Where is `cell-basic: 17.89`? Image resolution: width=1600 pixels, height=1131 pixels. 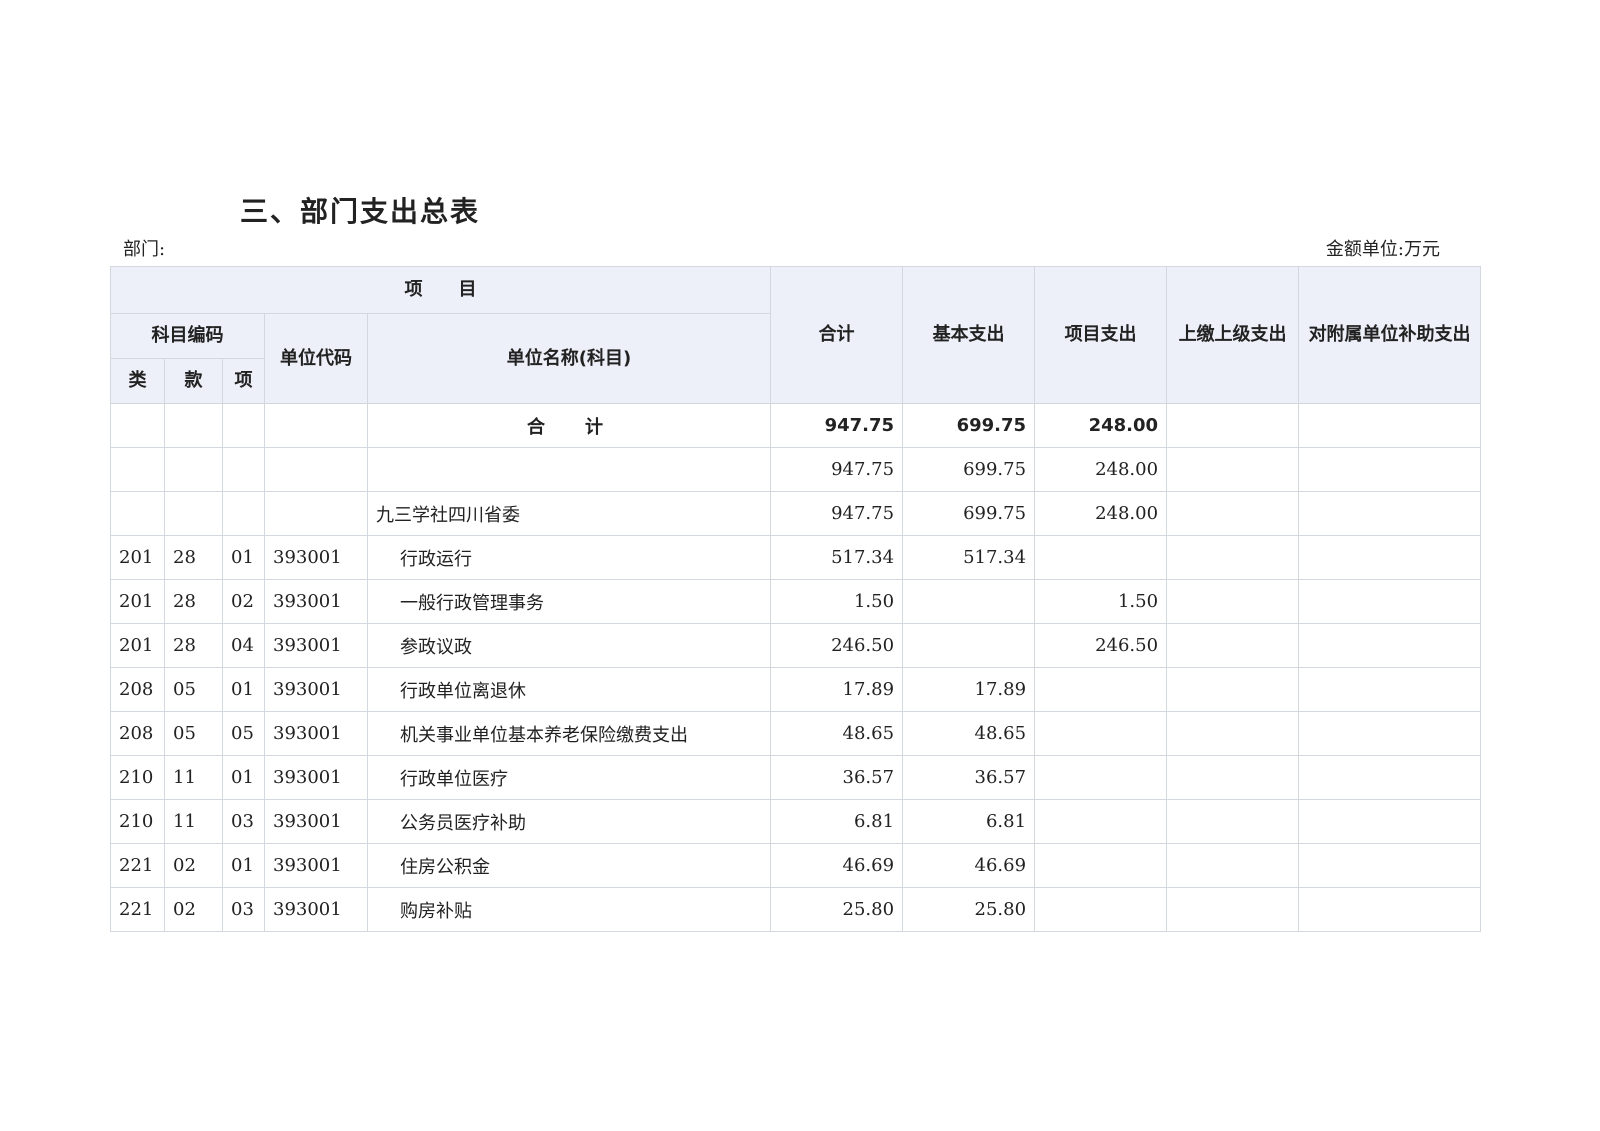
cell-basic: 17.89 is located at coordinates (969, 689).